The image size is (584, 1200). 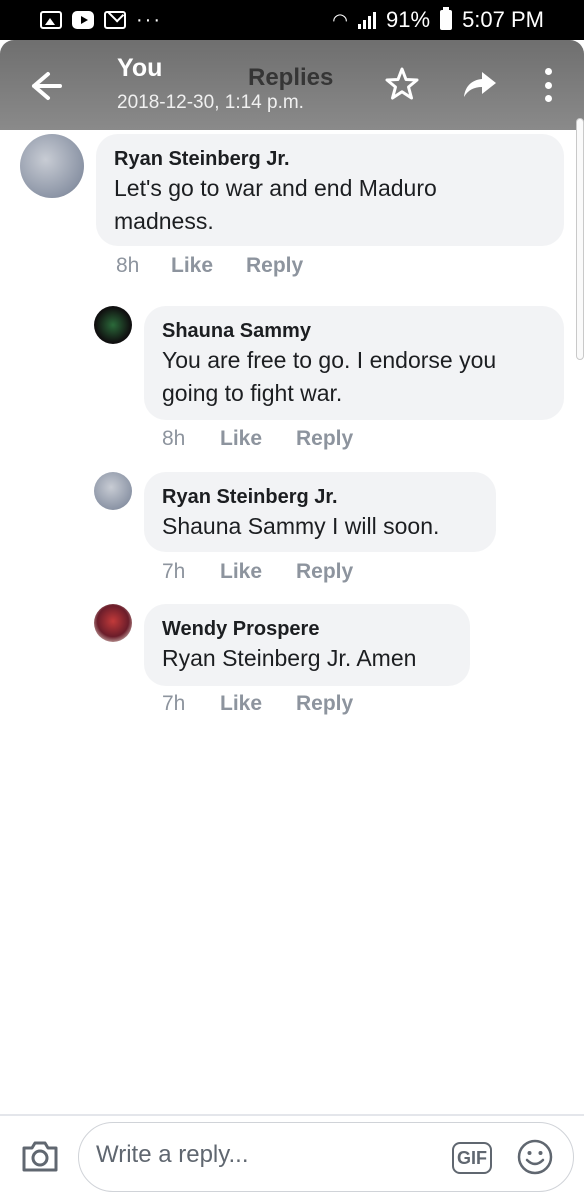 What do you see at coordinates (289, 658) in the screenshot?
I see `comment-text: Ryan Steinberg Jr. Amen` at bounding box center [289, 658].